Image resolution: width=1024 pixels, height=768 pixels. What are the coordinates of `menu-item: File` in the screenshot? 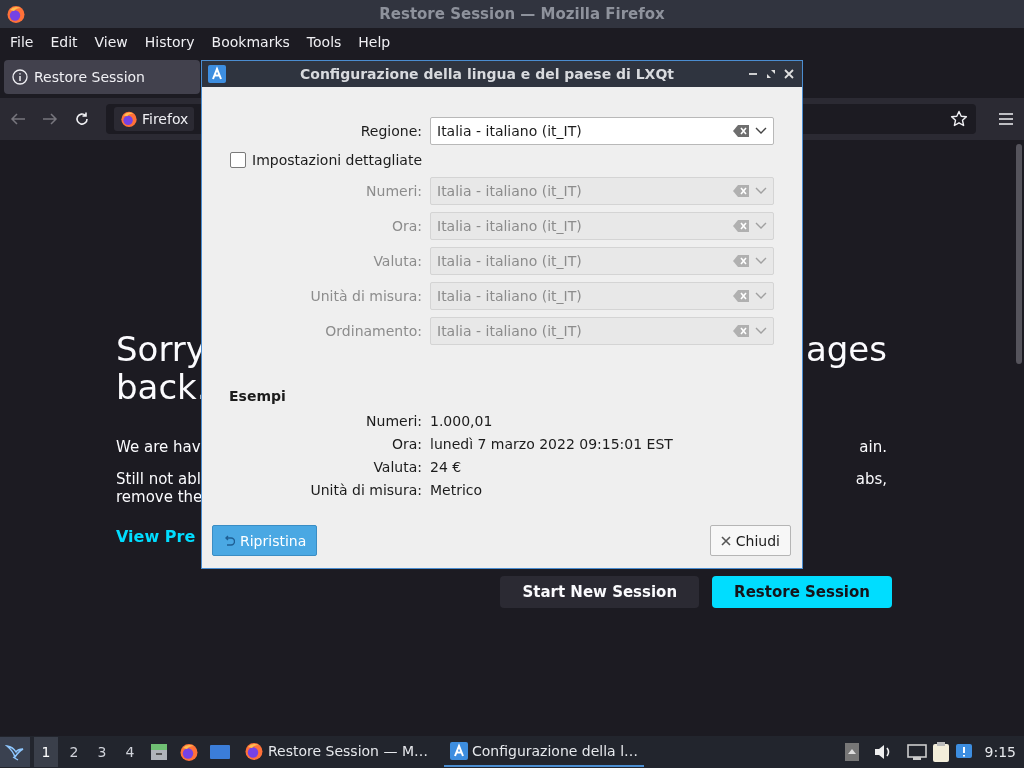 It's located at (28, 42).